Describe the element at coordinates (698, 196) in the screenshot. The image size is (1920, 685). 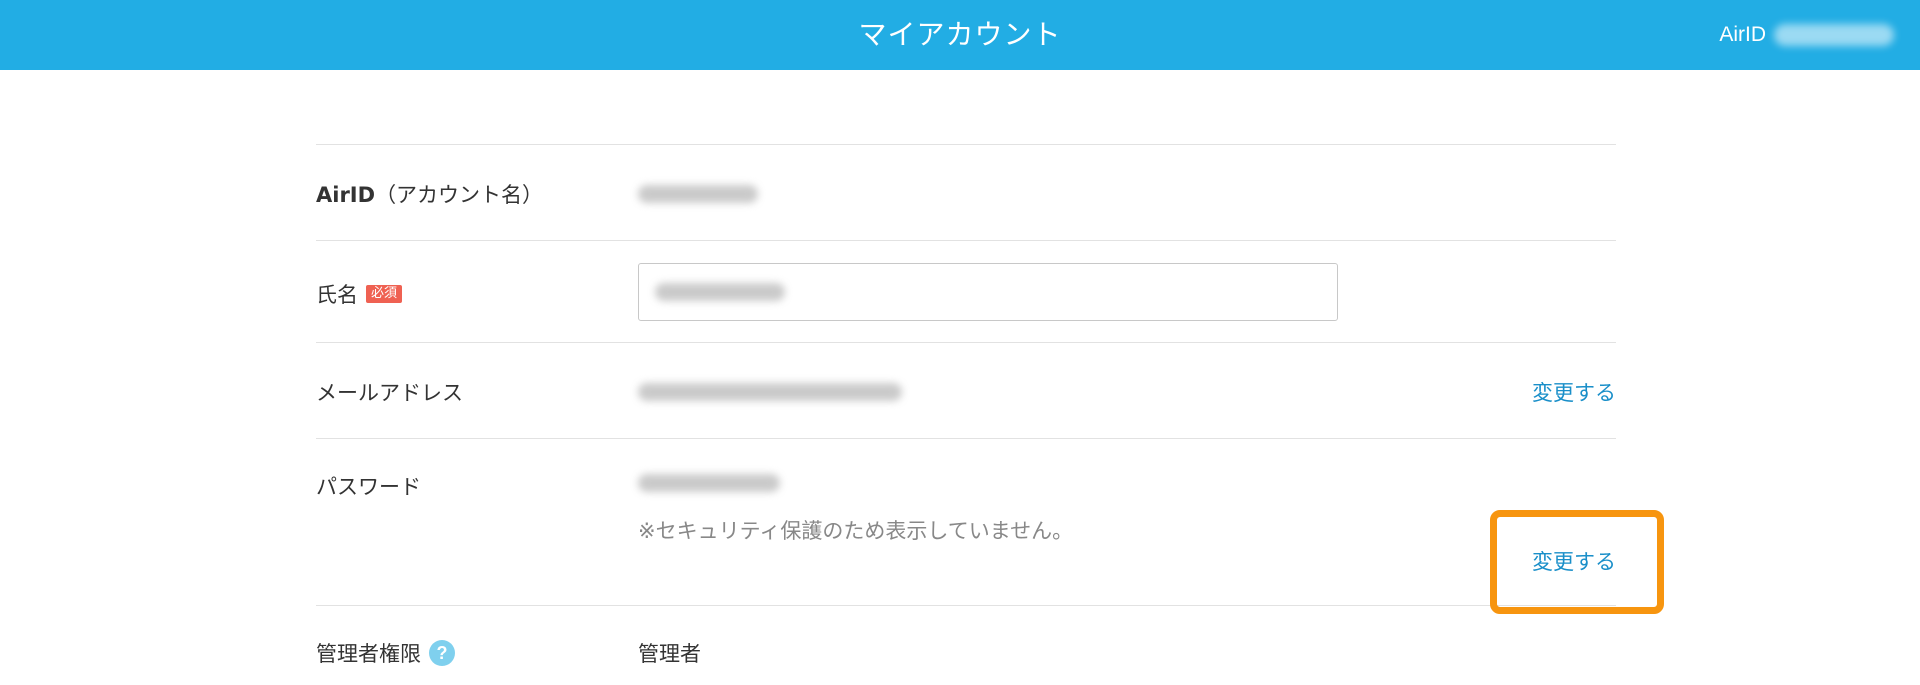
I see `airid-value` at that location.